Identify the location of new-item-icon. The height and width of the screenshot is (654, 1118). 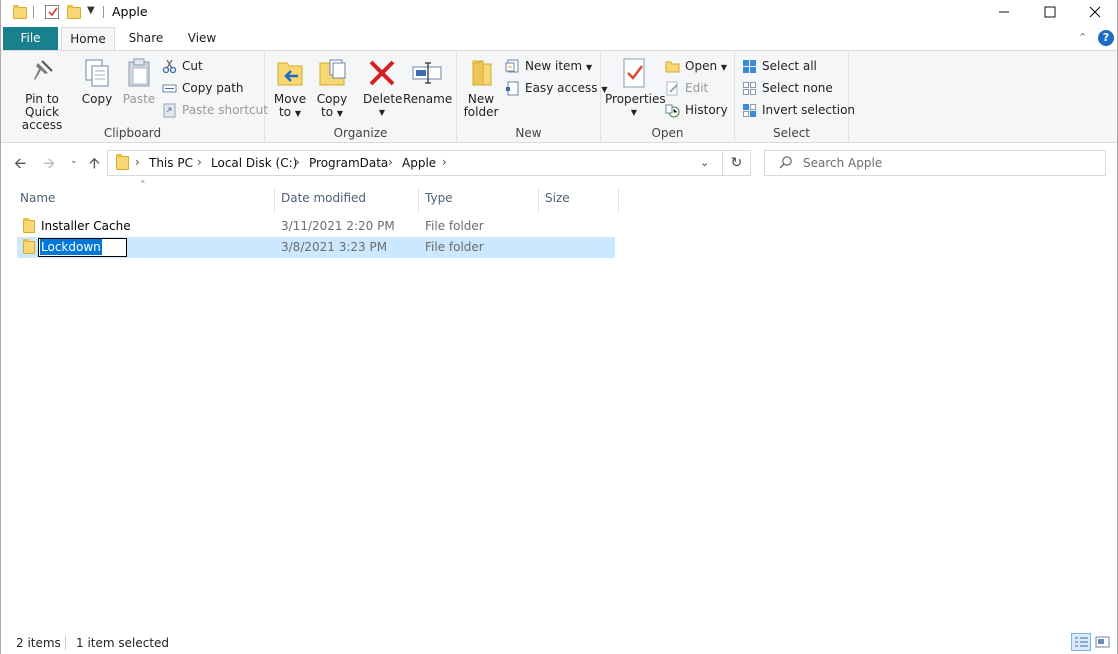
(512, 66).